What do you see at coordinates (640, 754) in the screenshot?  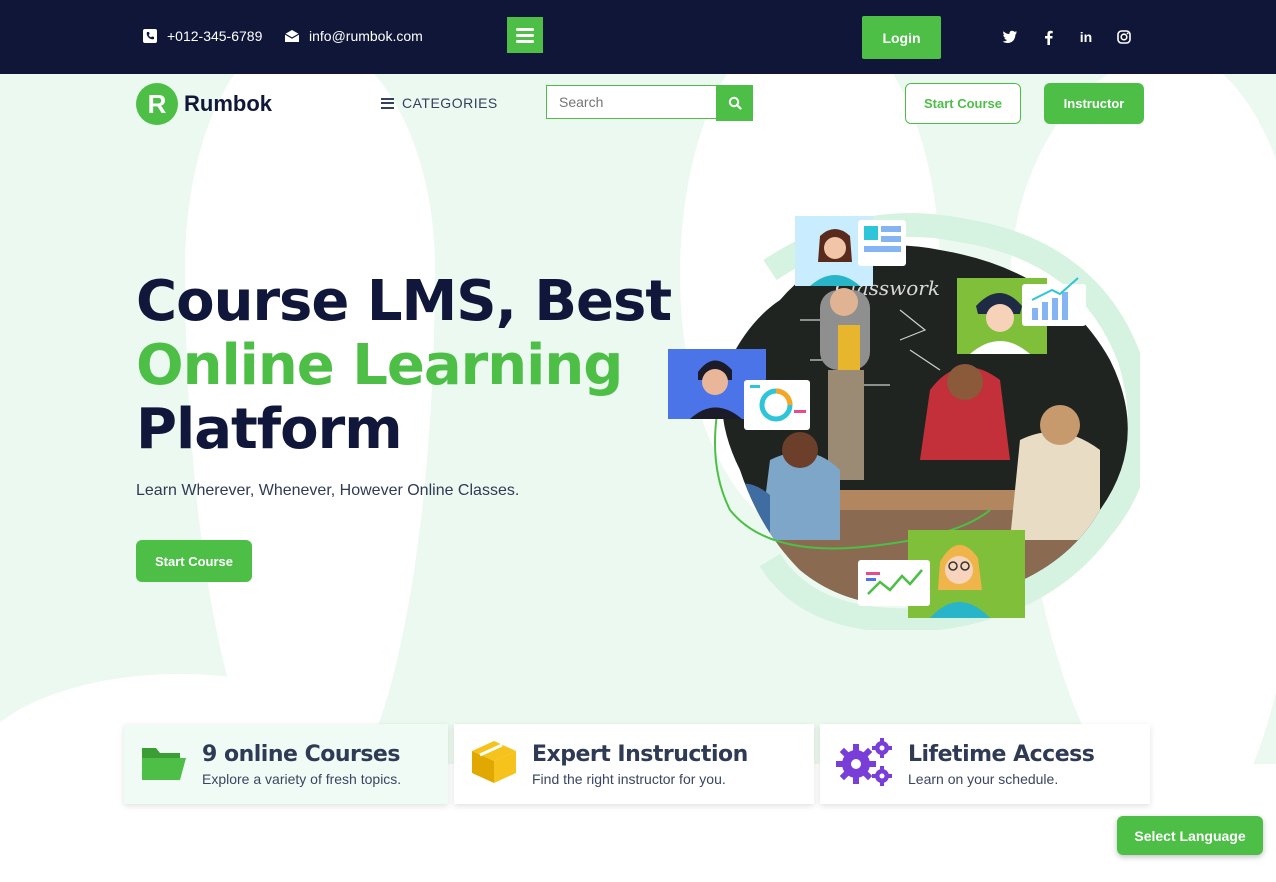 I see `feature-title: Expert Instruction` at bounding box center [640, 754].